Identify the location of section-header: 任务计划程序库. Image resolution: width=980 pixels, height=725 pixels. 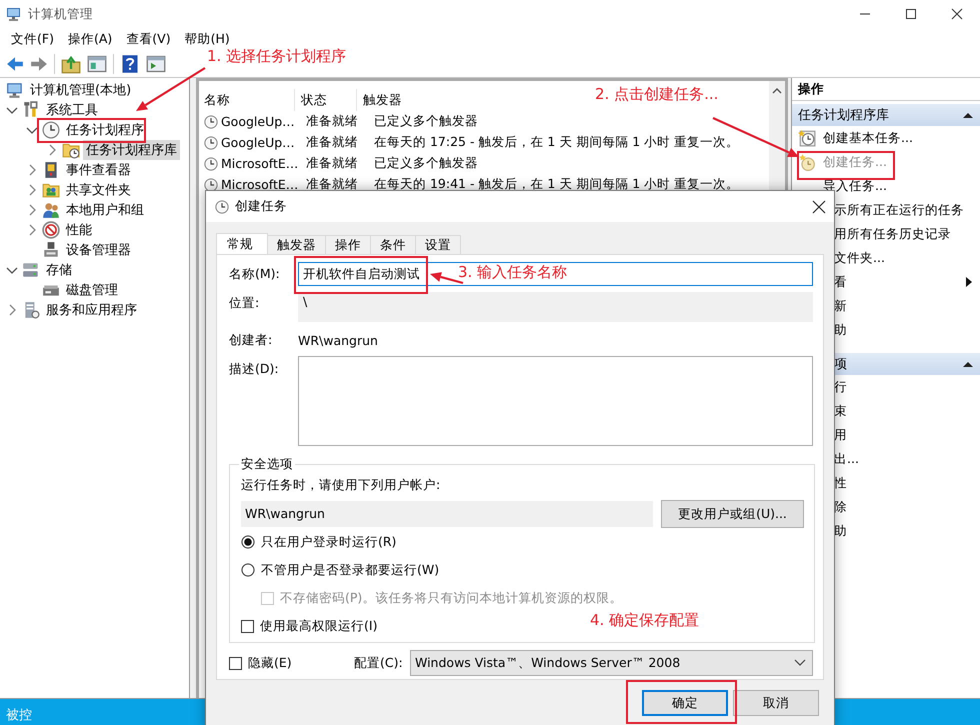
(886, 115).